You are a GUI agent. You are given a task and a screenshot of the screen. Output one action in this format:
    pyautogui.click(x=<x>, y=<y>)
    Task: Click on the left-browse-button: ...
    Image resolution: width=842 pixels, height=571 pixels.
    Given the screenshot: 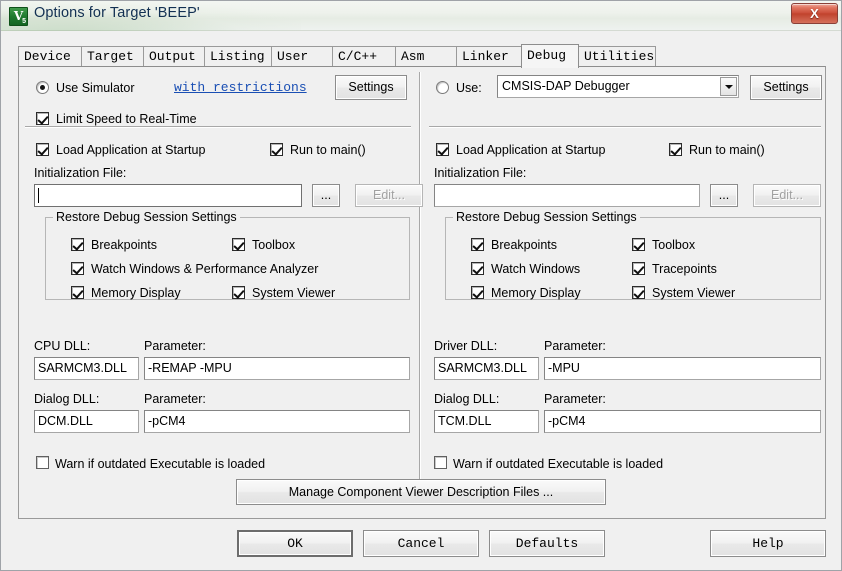 What is the action you would take?
    pyautogui.click(x=326, y=195)
    